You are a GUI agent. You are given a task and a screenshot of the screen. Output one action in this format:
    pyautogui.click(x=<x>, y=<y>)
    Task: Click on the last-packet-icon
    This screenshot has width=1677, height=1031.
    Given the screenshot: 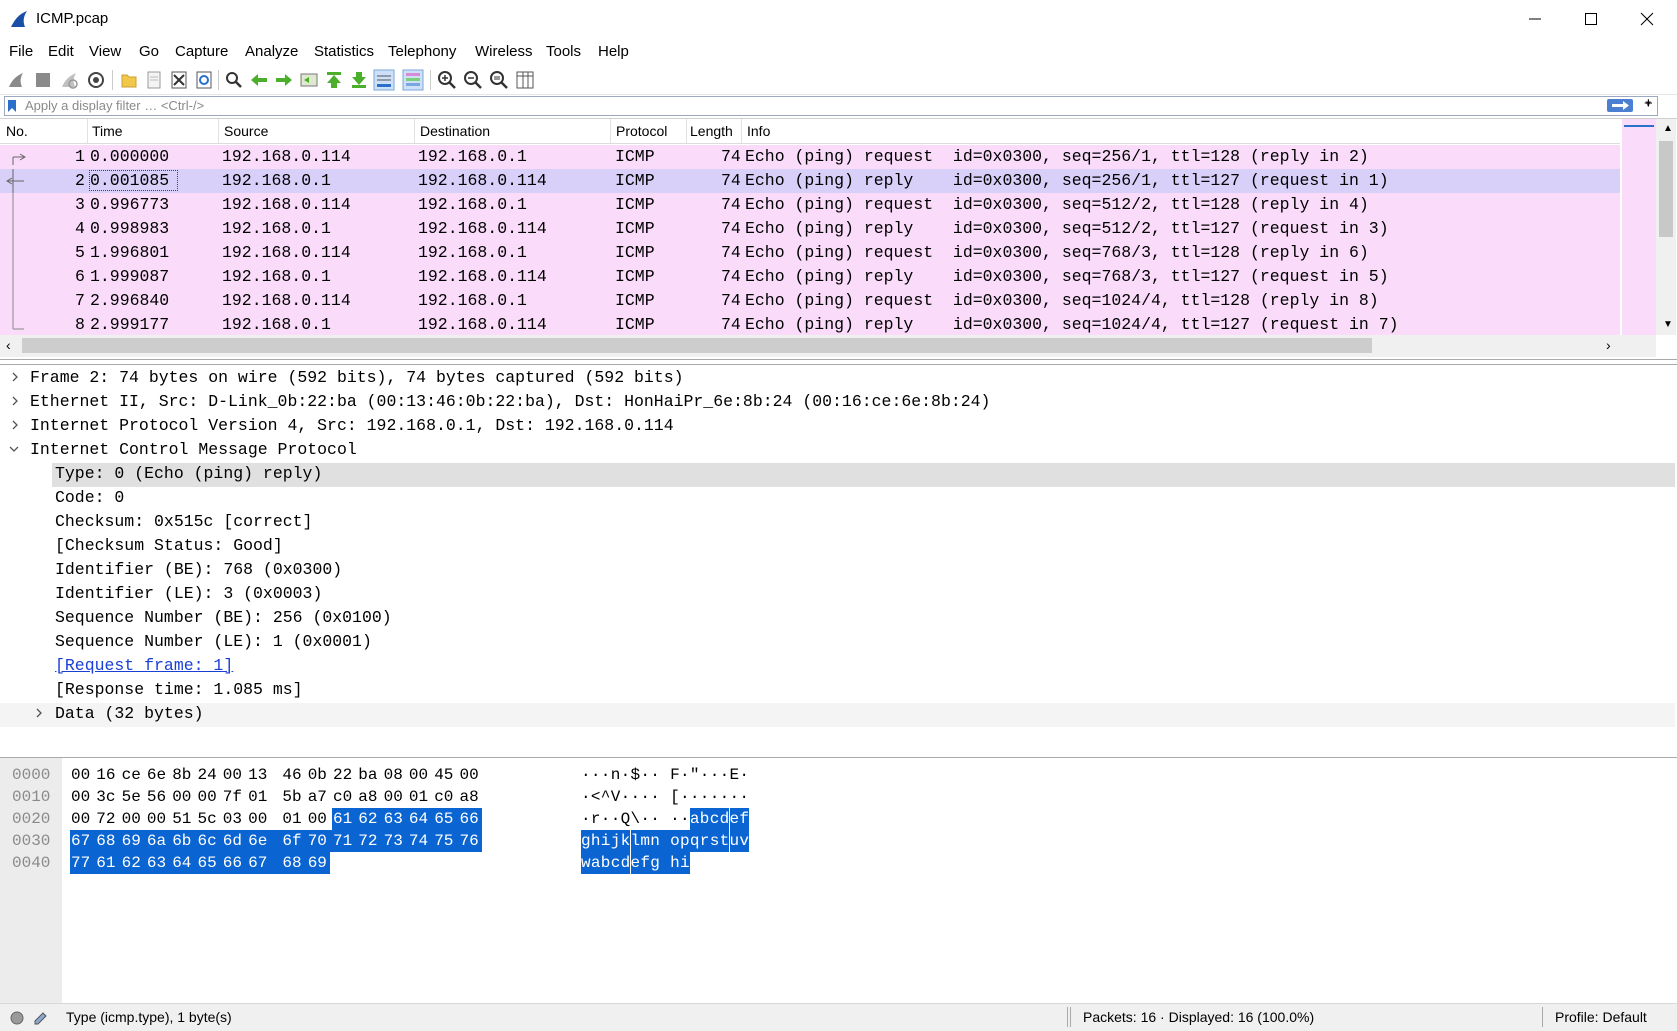 What is the action you would take?
    pyautogui.click(x=359, y=80)
    